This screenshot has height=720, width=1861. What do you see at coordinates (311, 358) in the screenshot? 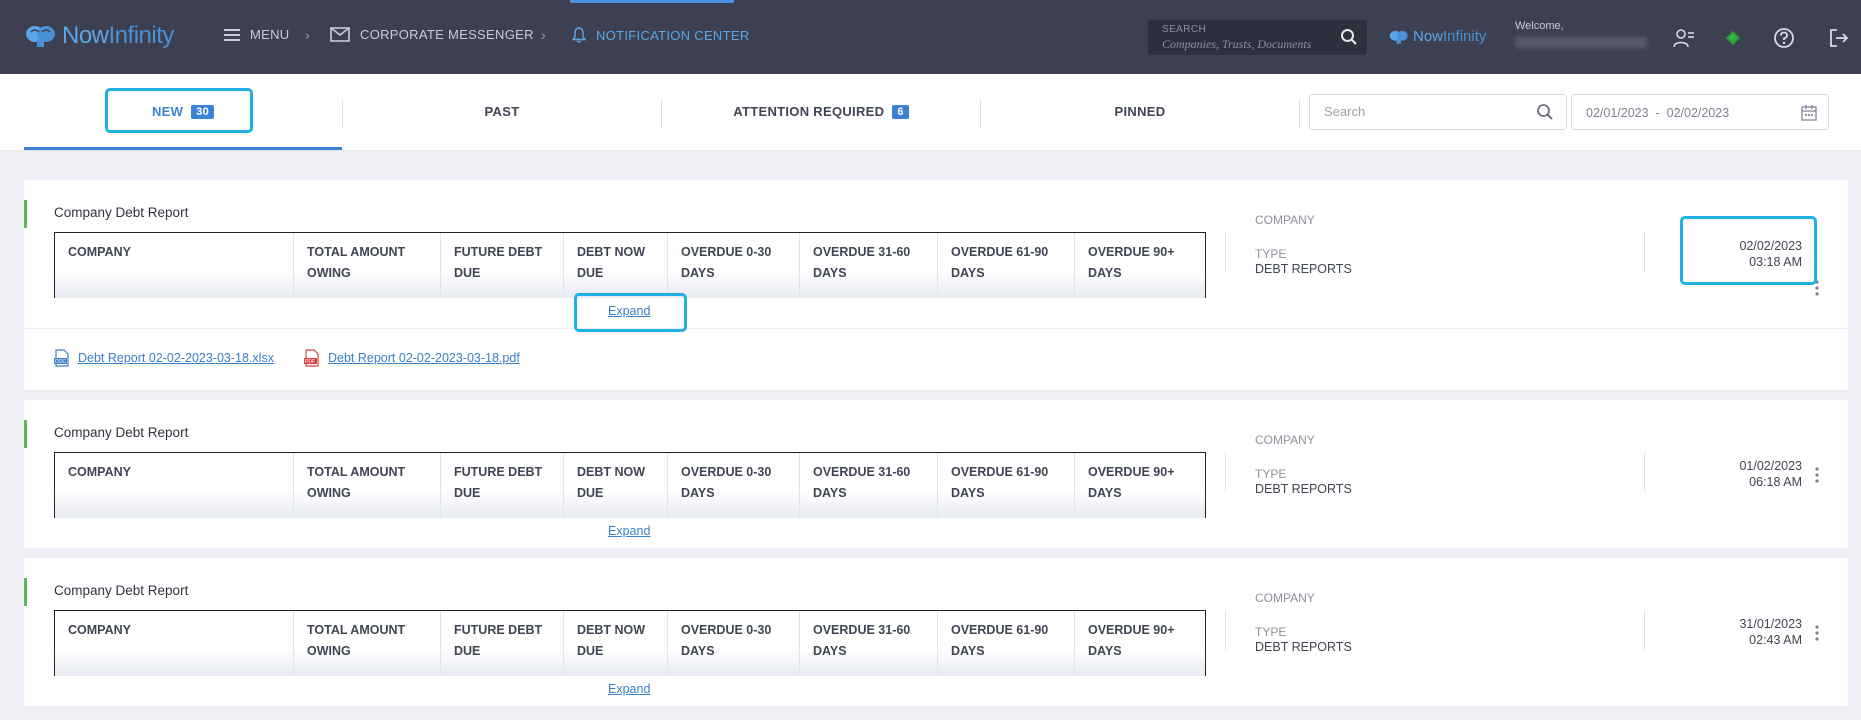
I see `pdf-file-icon: PDF` at bounding box center [311, 358].